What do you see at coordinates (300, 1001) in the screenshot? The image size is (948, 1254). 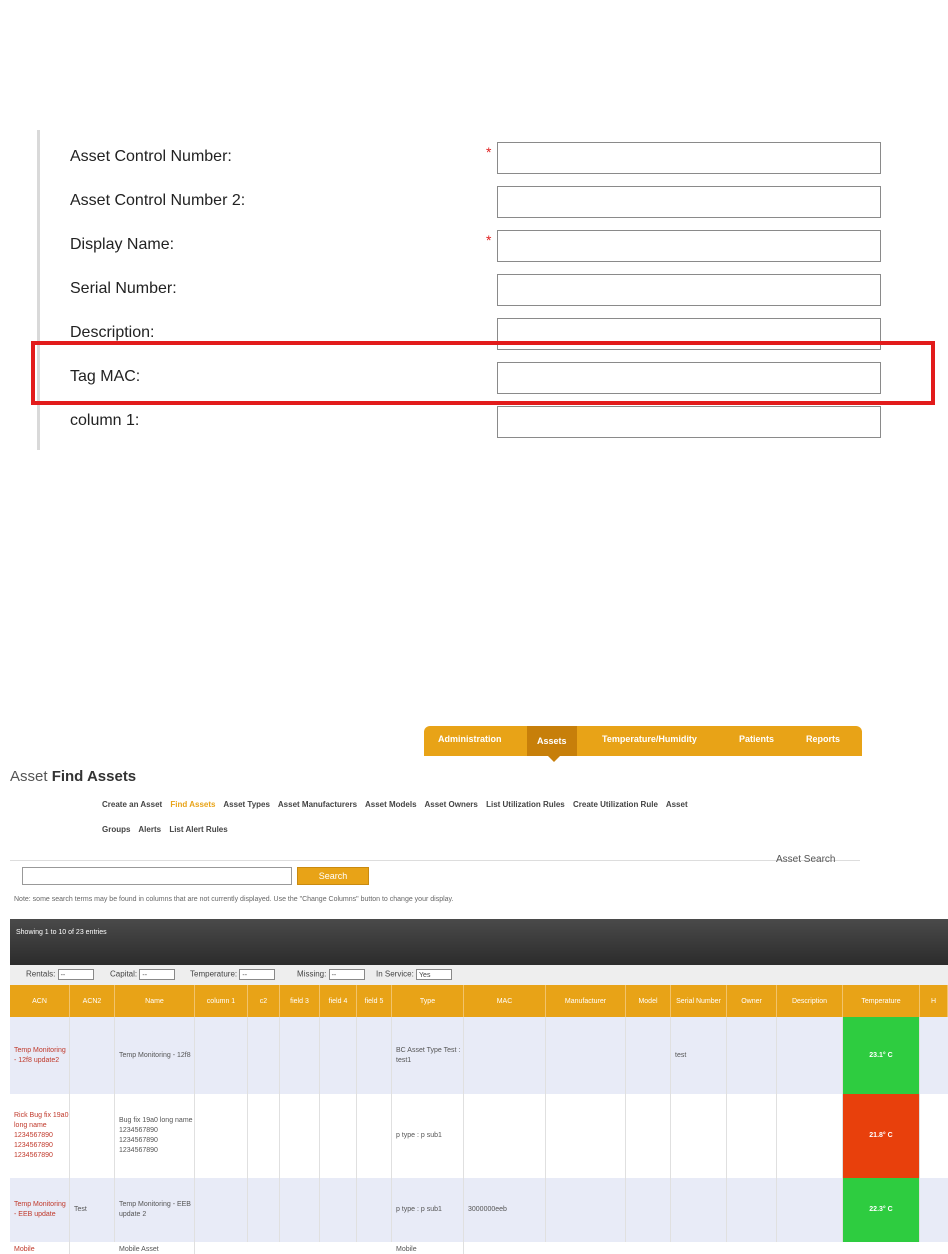 I see `col-field-3: field 3` at bounding box center [300, 1001].